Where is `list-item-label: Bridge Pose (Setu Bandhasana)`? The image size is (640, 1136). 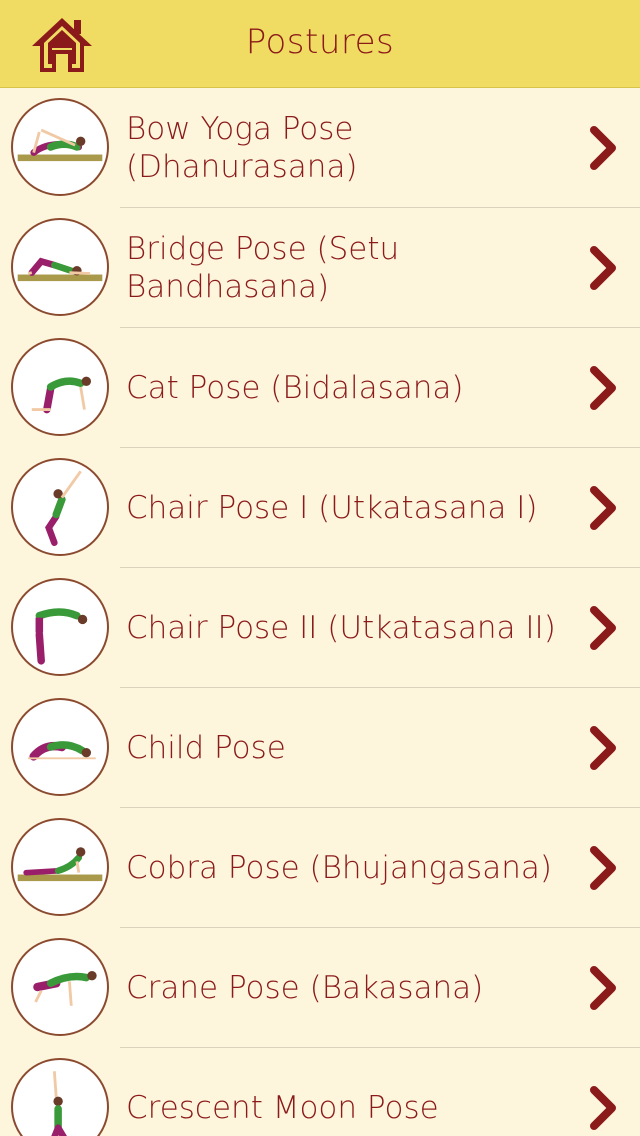
list-item-label: Bridge Pose (Setu Bandhasana) is located at coordinates (263, 268).